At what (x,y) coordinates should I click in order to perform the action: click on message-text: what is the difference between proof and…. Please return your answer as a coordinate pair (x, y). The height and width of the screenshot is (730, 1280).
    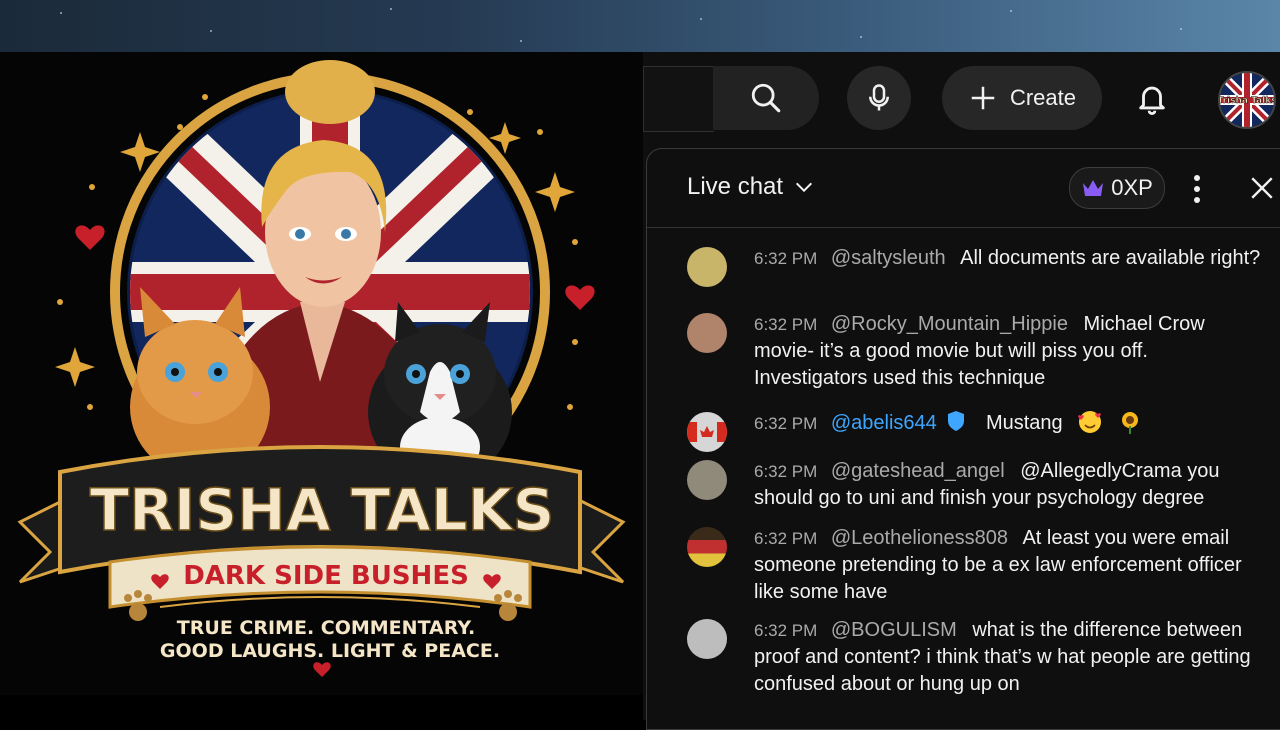
    Looking at the image, I should click on (1002, 657).